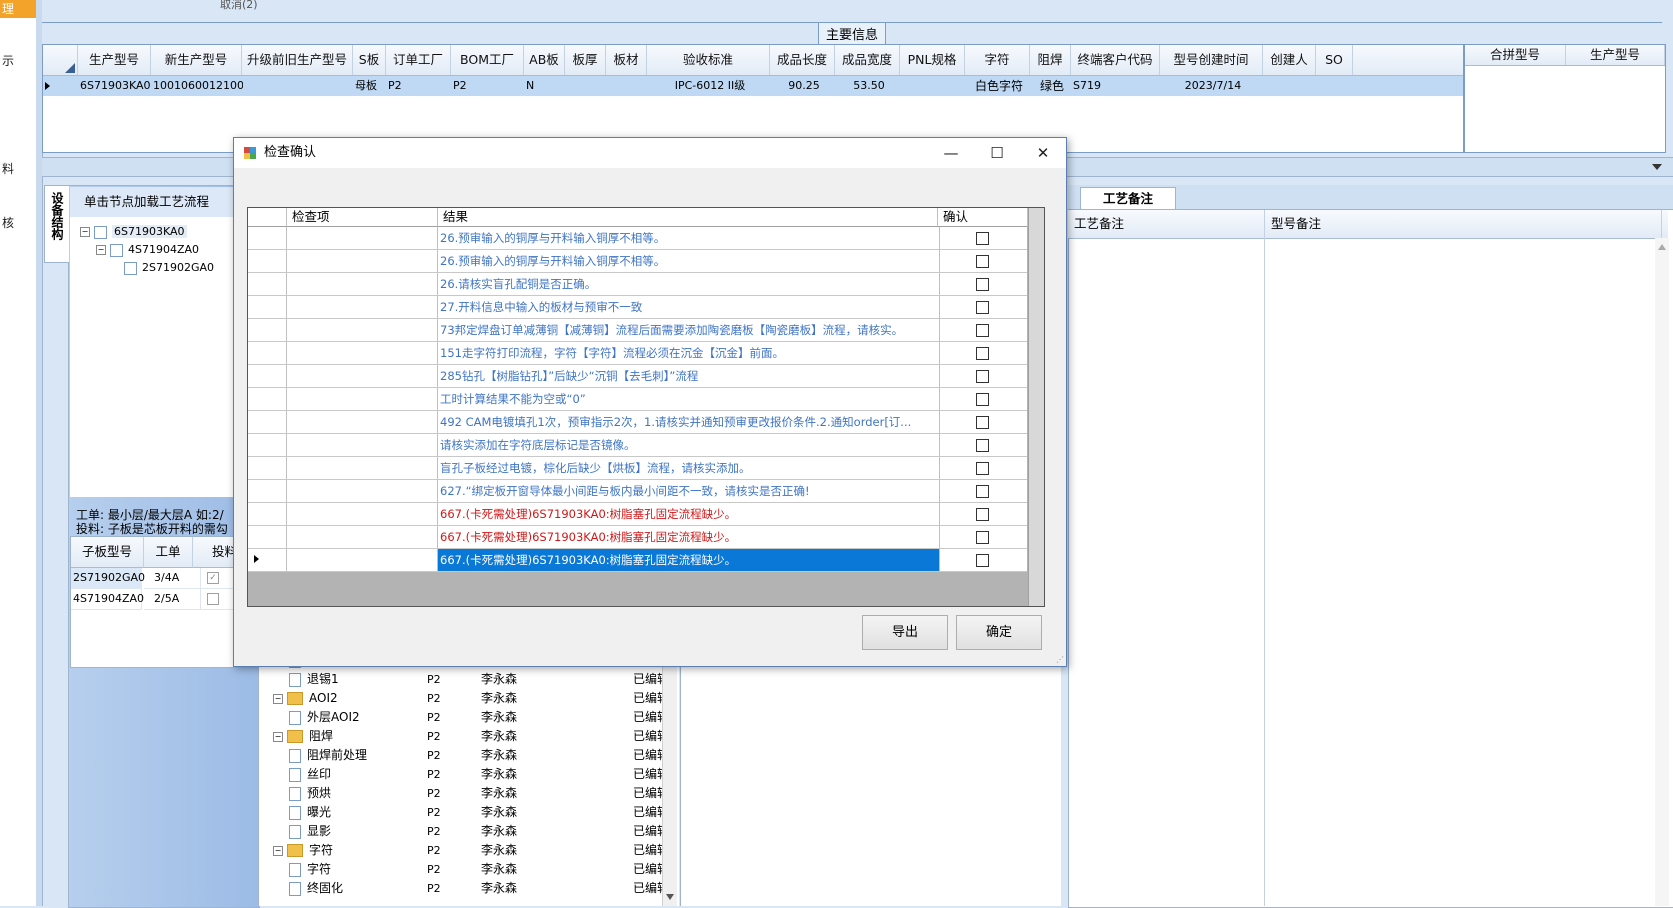 The width and height of the screenshot is (1673, 908). I want to click on col-header: 成品宽度, so click(867, 60).